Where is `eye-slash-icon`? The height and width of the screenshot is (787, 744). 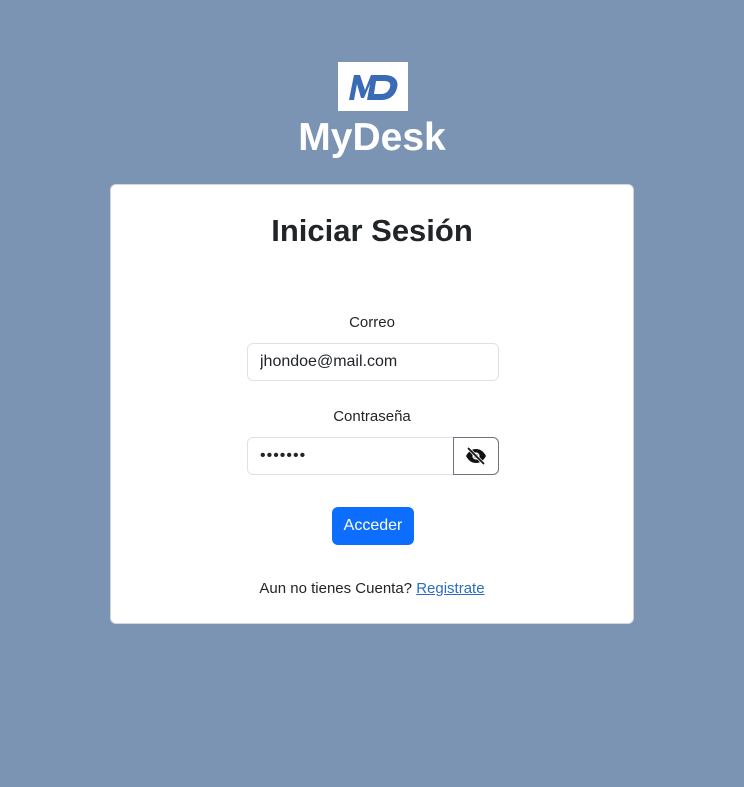
eye-slash-icon is located at coordinates (476, 456).